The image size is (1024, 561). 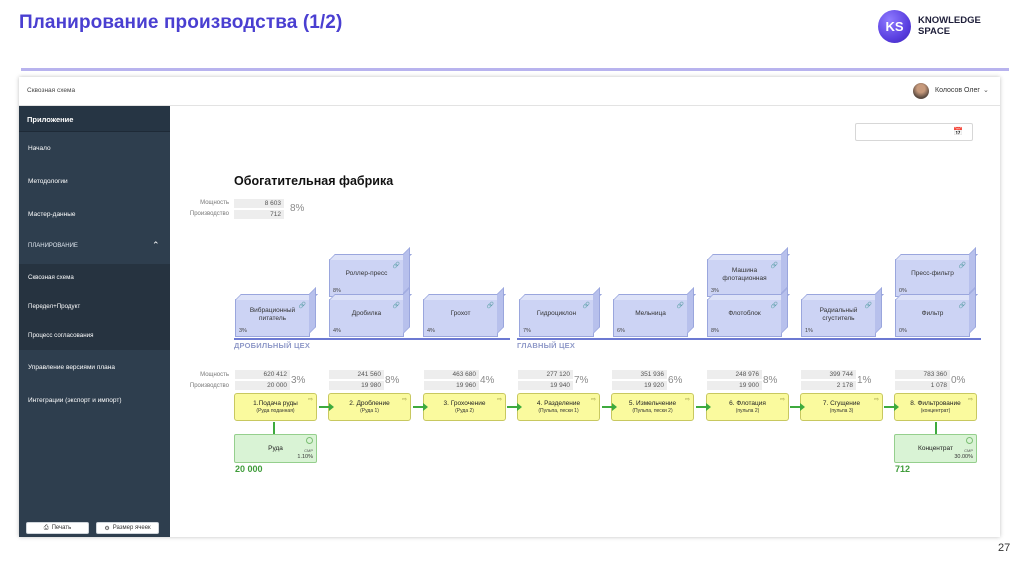 What do you see at coordinates (94, 368) in the screenshot?
I see `sidebar-item-plan-versions: Управление версиями плана` at bounding box center [94, 368].